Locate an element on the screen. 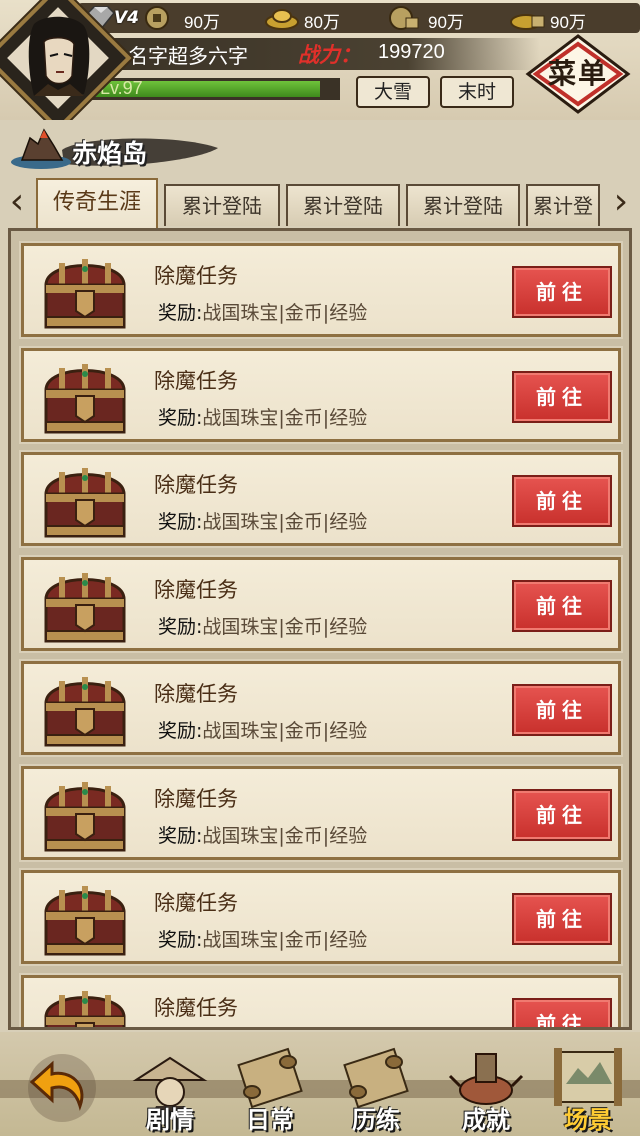  power-value: 199720 is located at coordinates (411, 52).